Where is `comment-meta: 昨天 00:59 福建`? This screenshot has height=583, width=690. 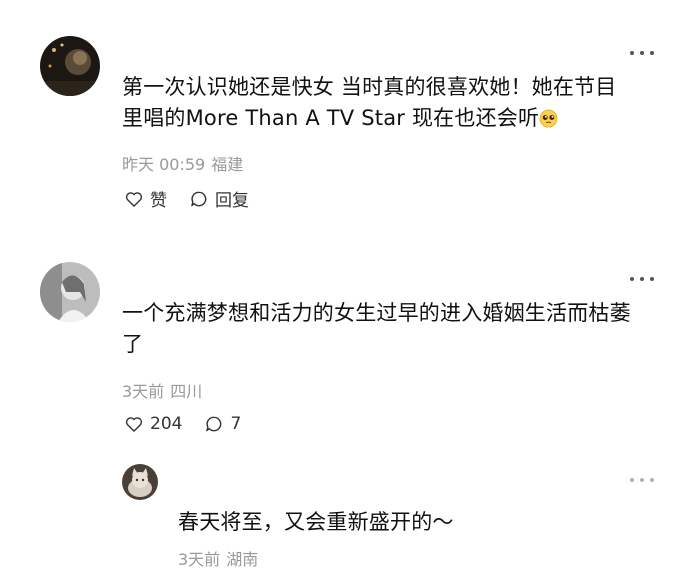 comment-meta: 昨天 00:59 福建 is located at coordinates (182, 163).